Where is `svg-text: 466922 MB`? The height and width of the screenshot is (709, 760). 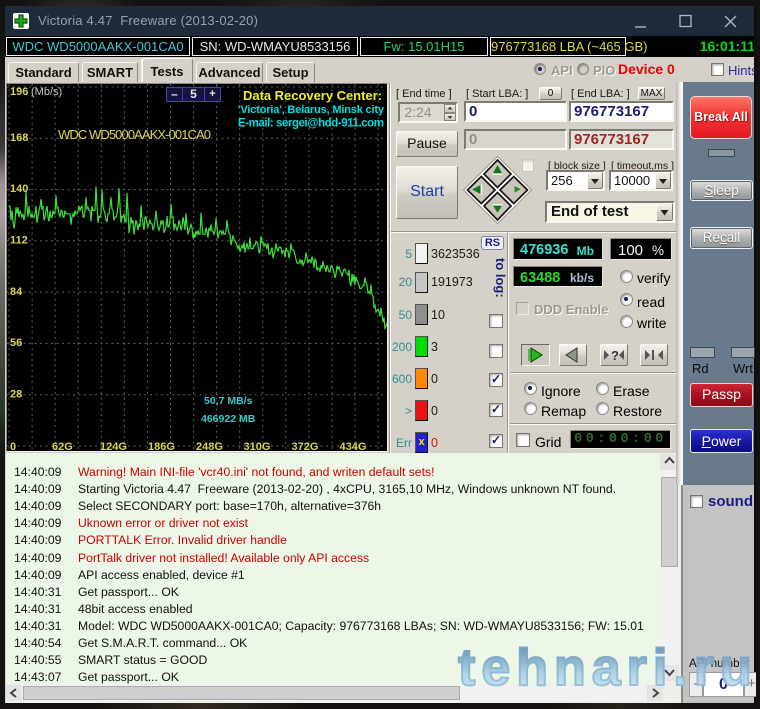 svg-text: 466922 MB is located at coordinates (228, 419).